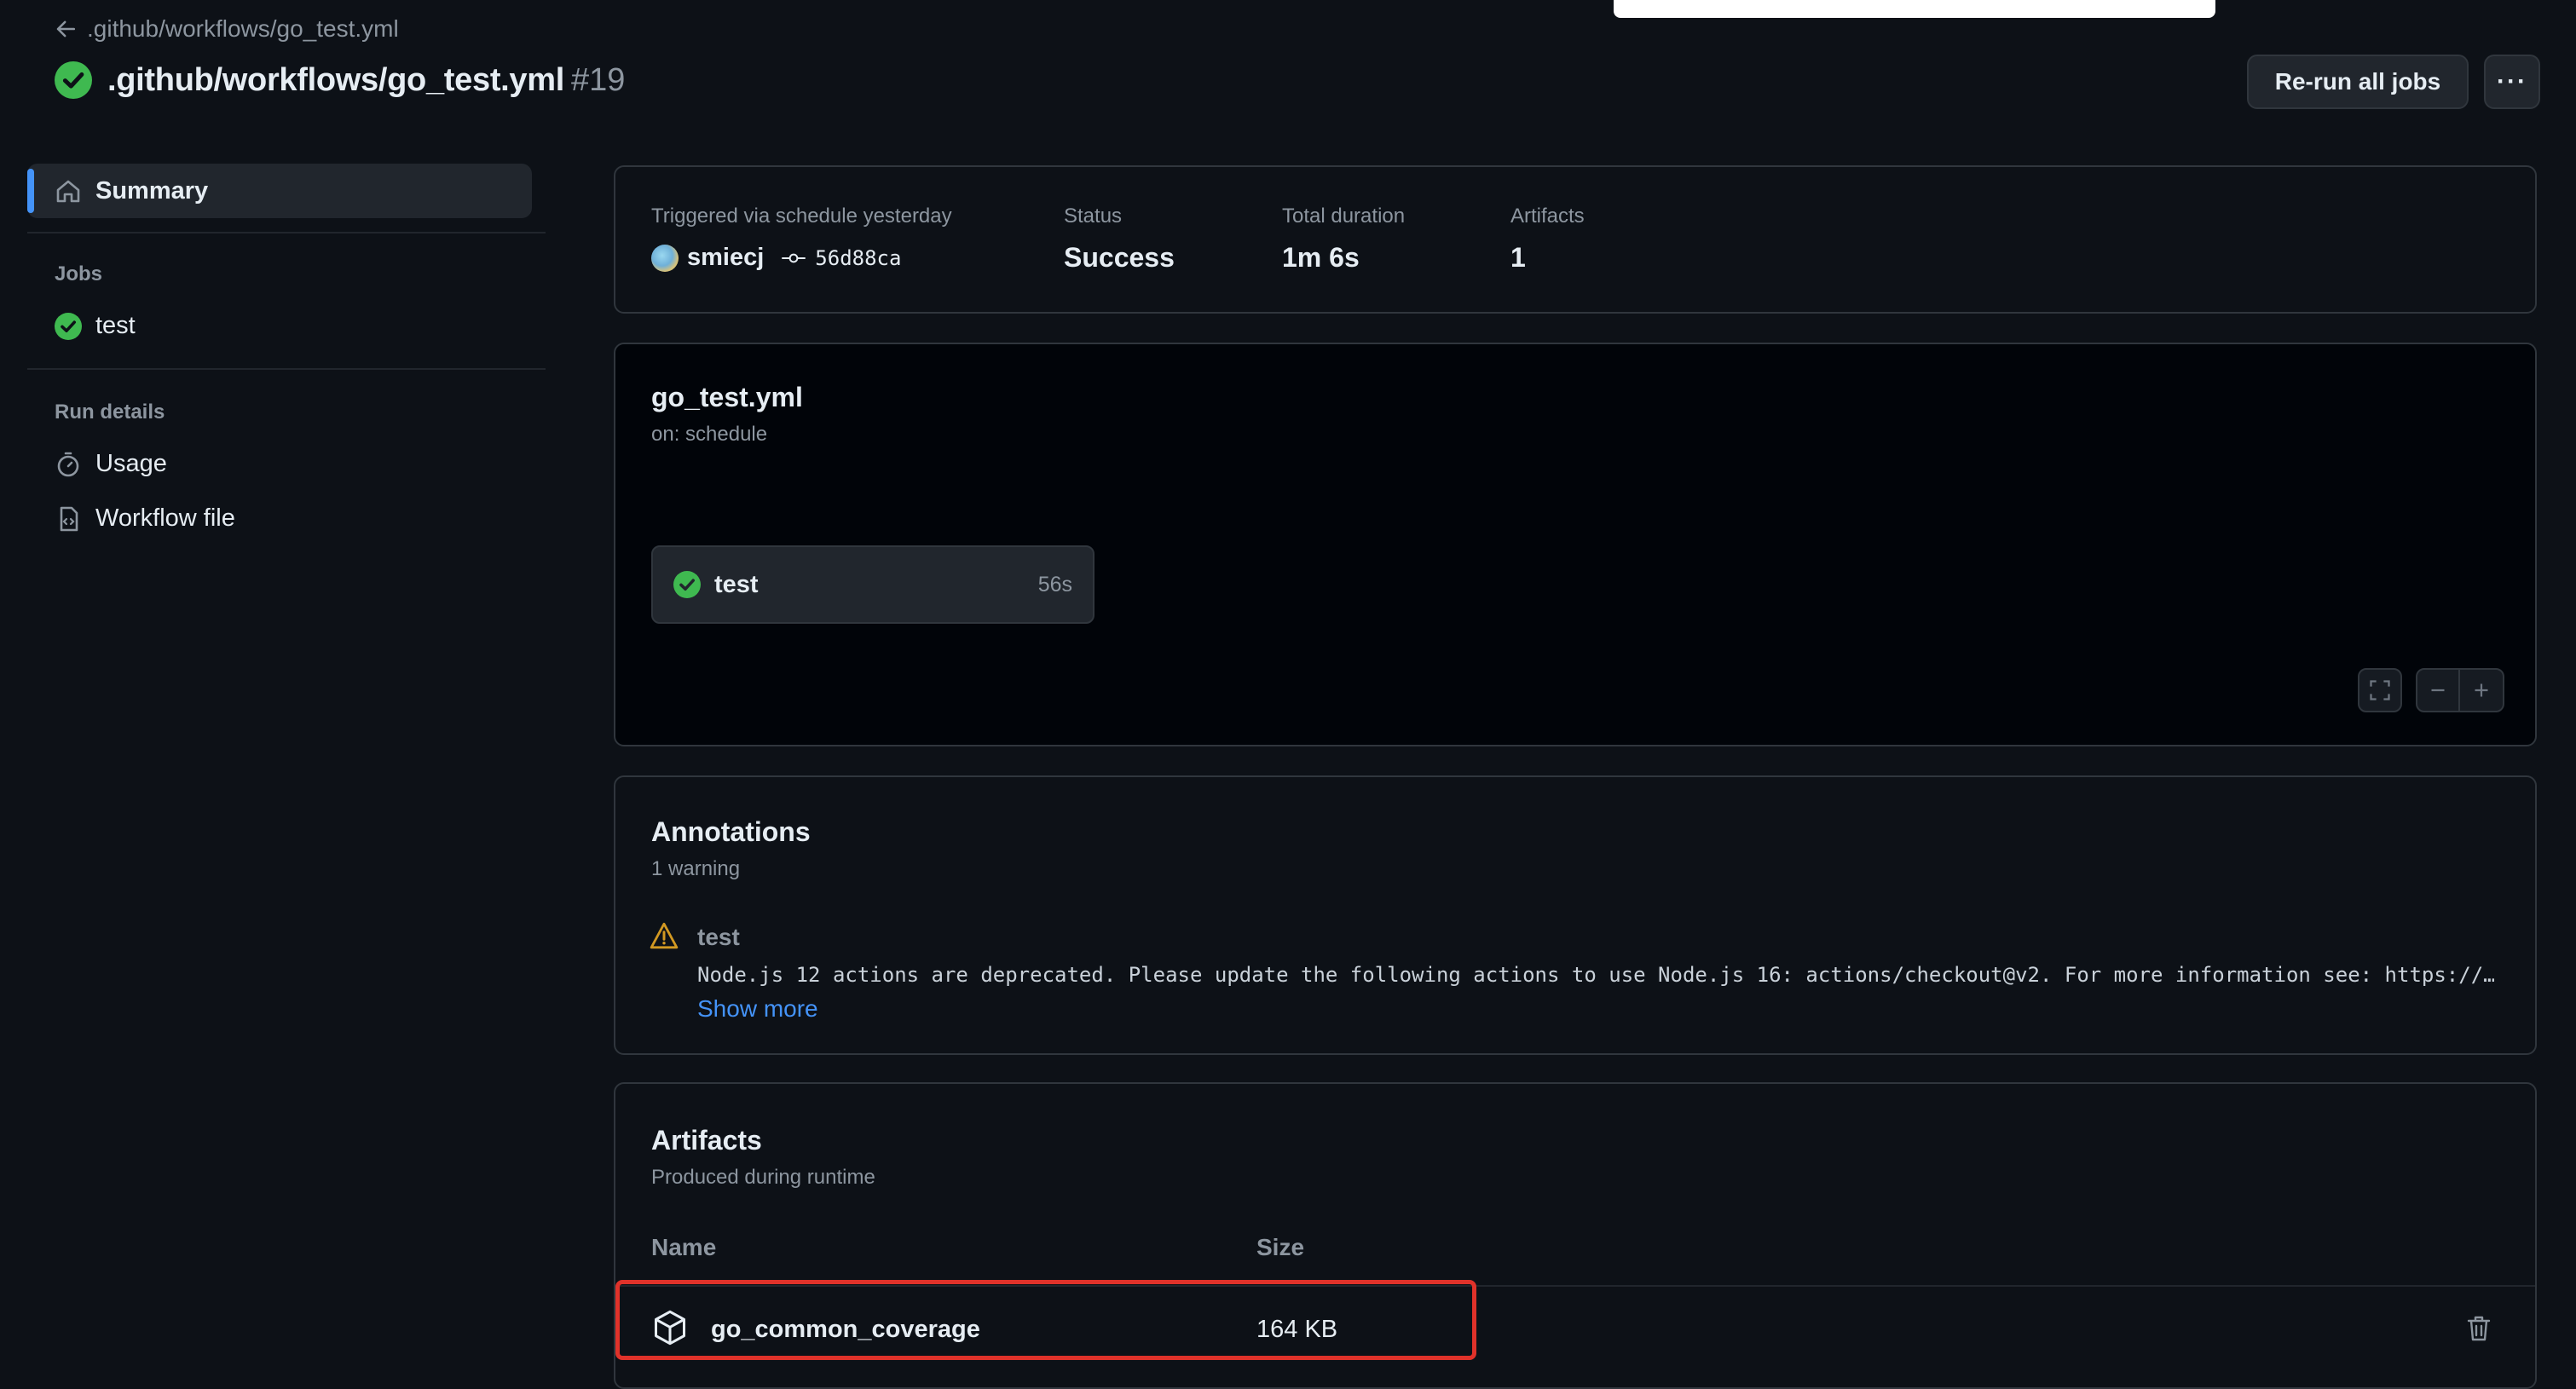  What do you see at coordinates (736, 584) in the screenshot?
I see `job-name: test` at bounding box center [736, 584].